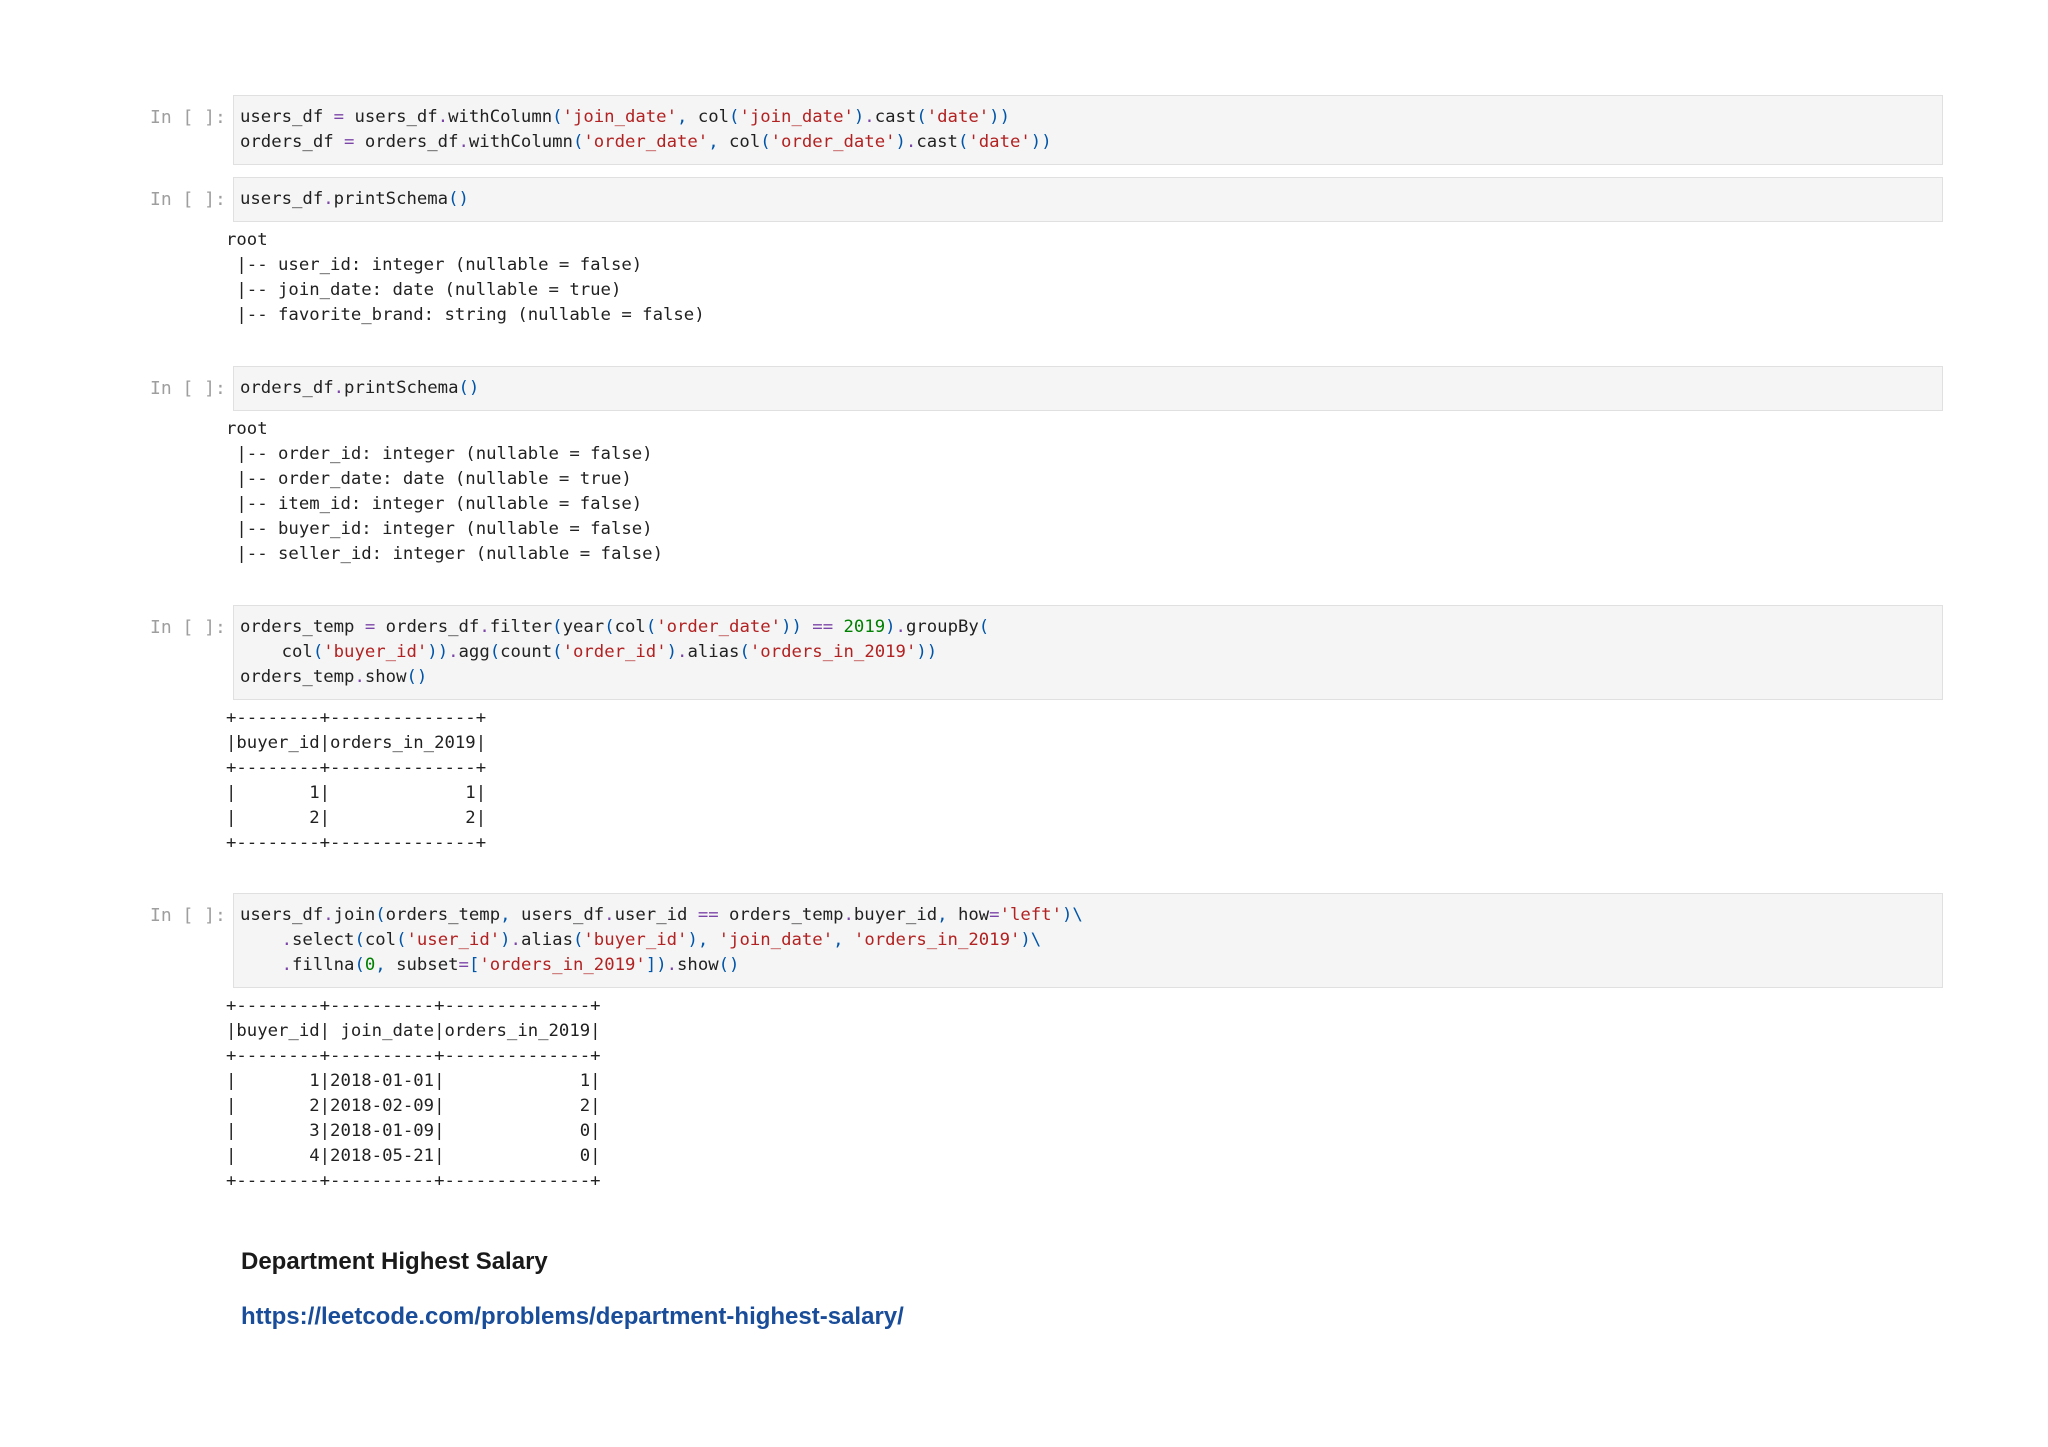 This screenshot has height=1447, width=2048. Describe the element at coordinates (356, 793) in the screenshot. I see `output-line: | 1| 1|` at that location.